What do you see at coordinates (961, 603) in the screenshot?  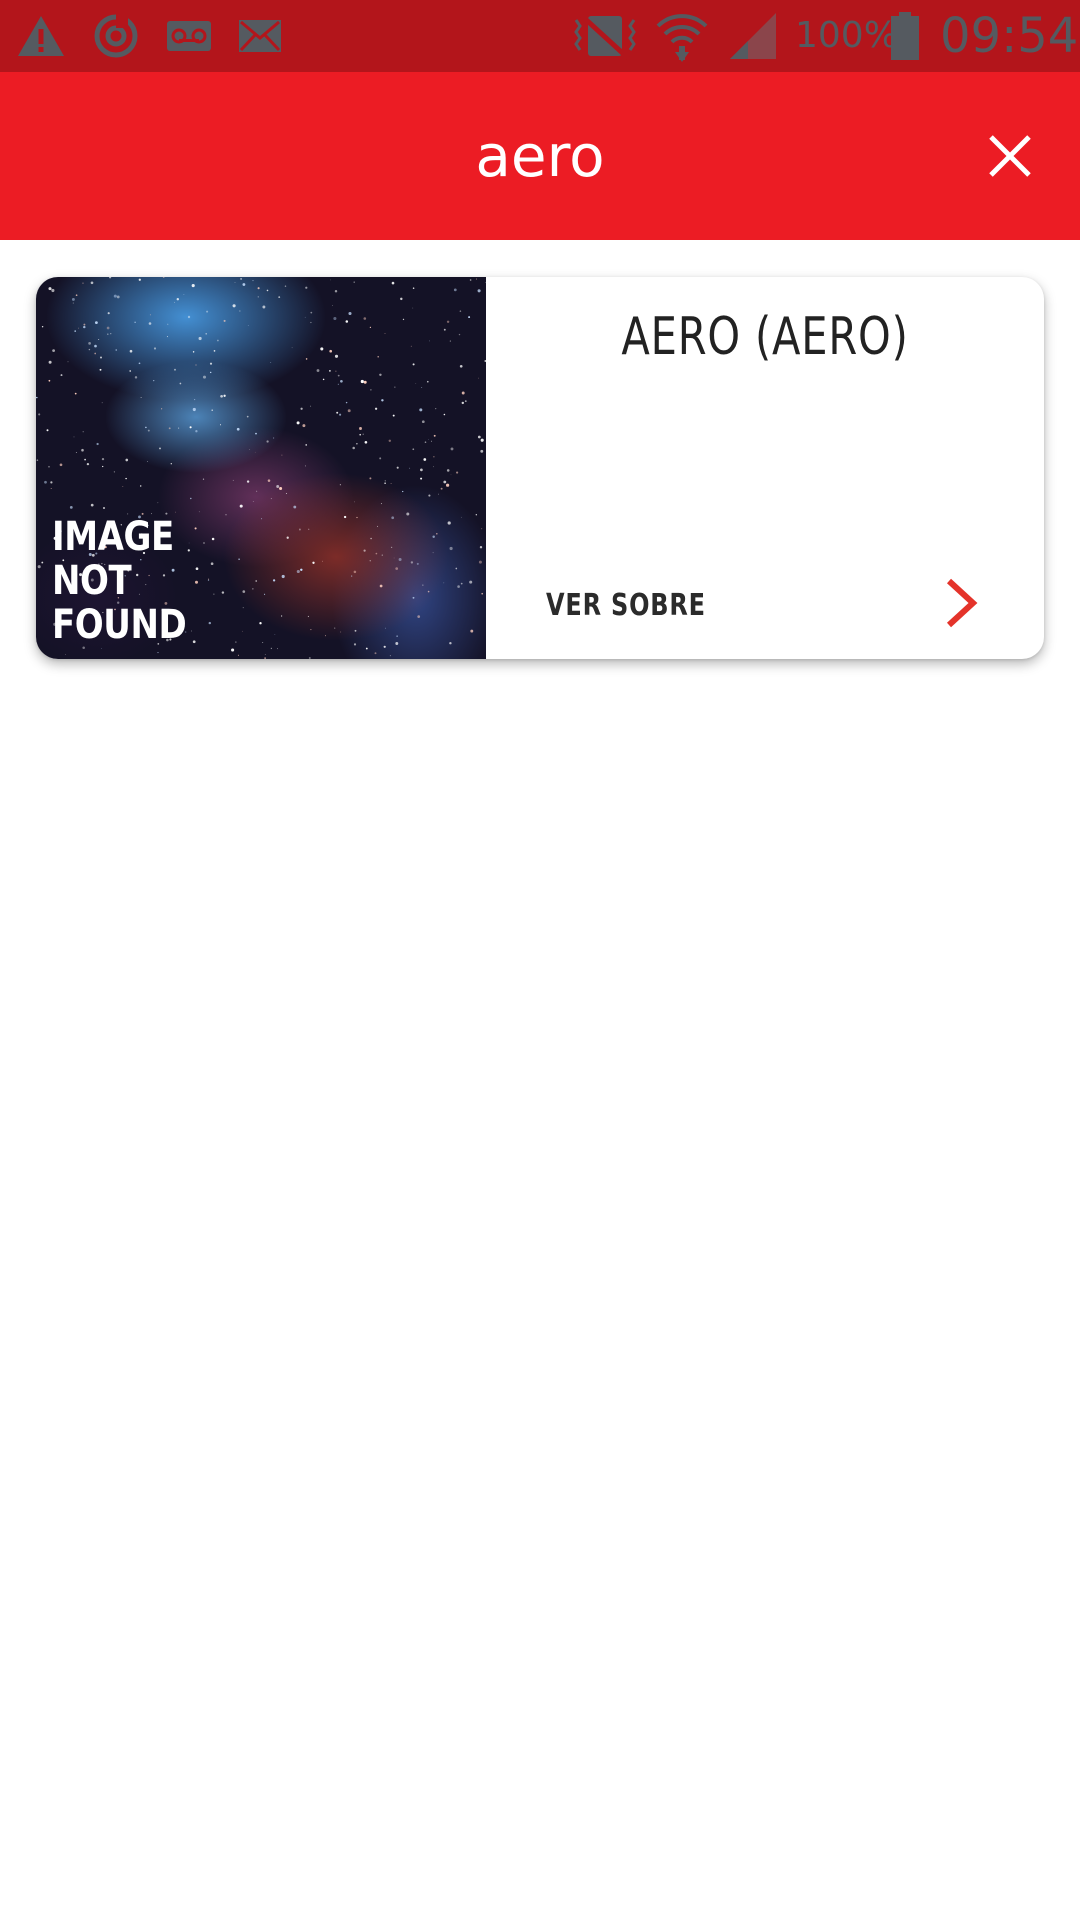 I see `chevron-right-icon` at bounding box center [961, 603].